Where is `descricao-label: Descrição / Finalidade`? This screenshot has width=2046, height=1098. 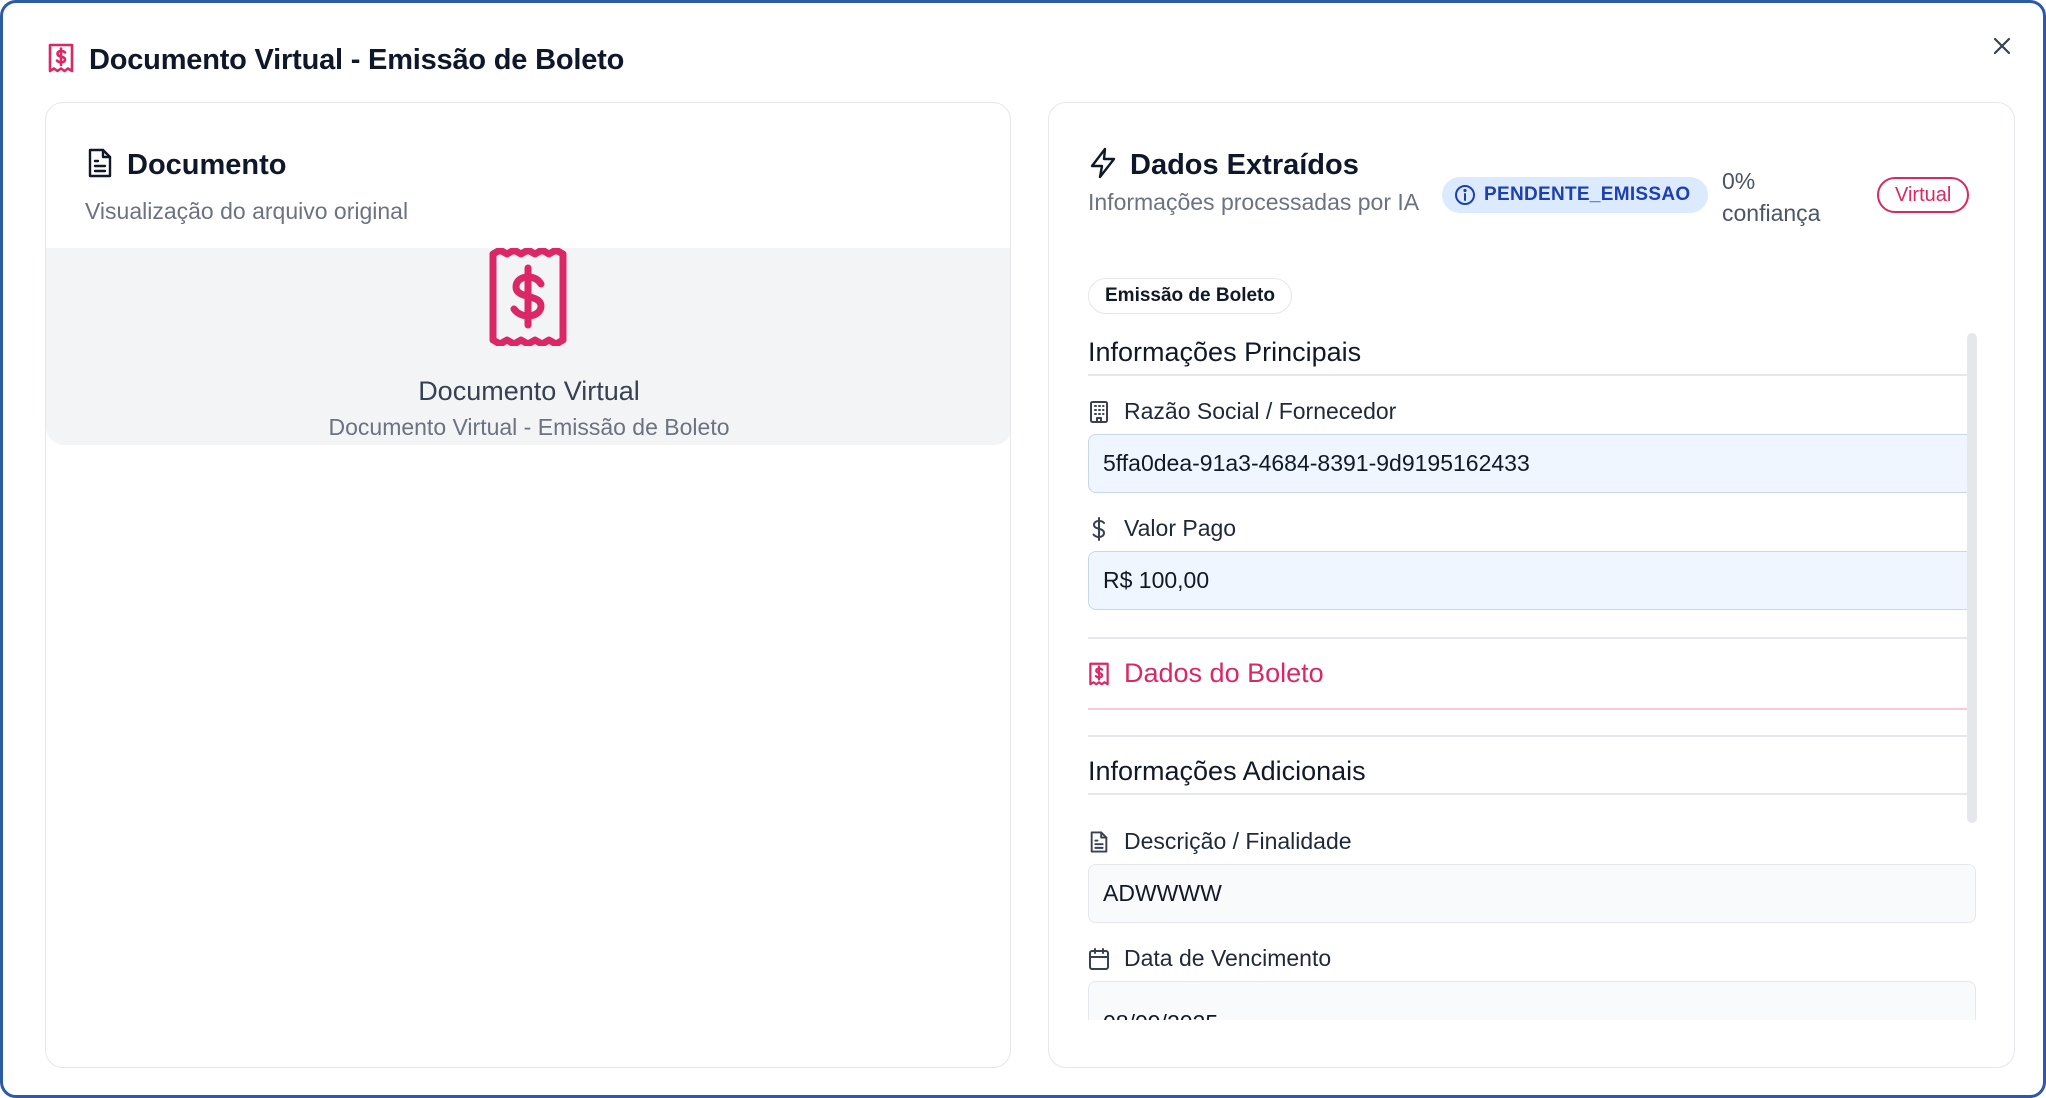
descricao-label: Descrição / Finalidade is located at coordinates (1220, 841).